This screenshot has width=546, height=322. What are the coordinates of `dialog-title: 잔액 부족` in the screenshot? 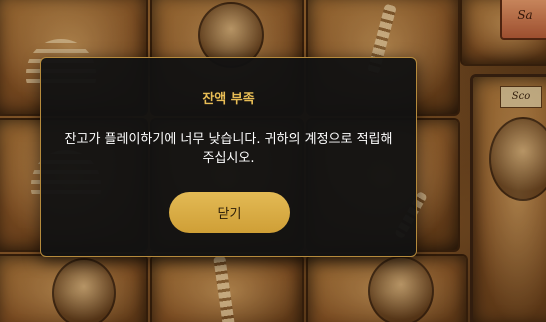 It's located at (228, 99).